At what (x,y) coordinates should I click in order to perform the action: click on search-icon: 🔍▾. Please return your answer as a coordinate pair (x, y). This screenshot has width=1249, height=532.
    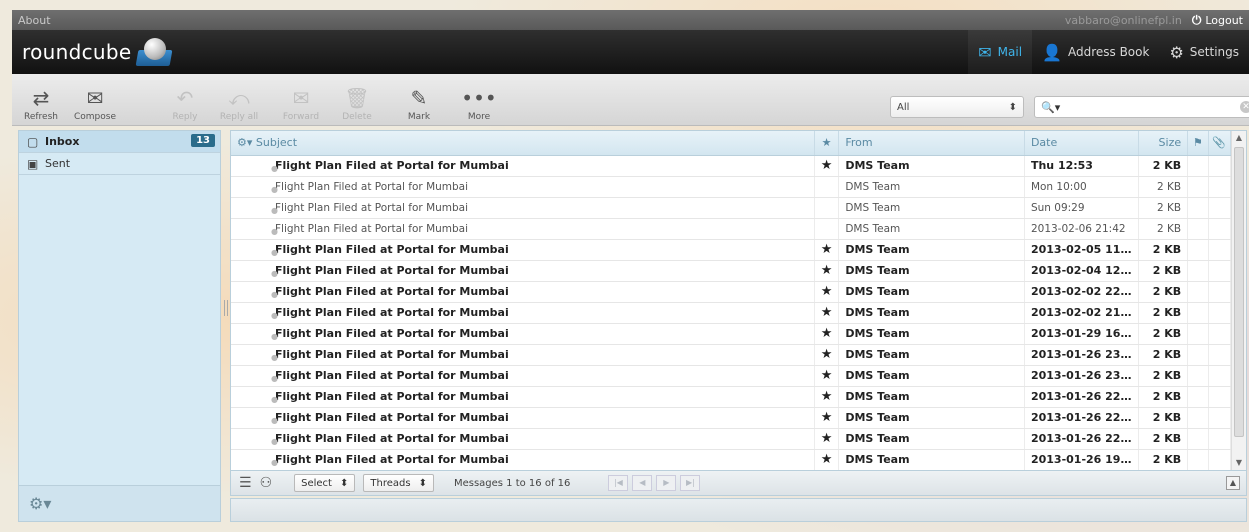
    Looking at the image, I should click on (1050, 107).